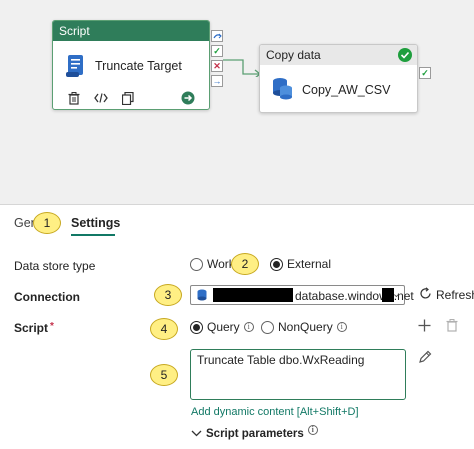 This screenshot has height=449, width=474. I want to click on success-port-icon: ✓, so click(217, 51).